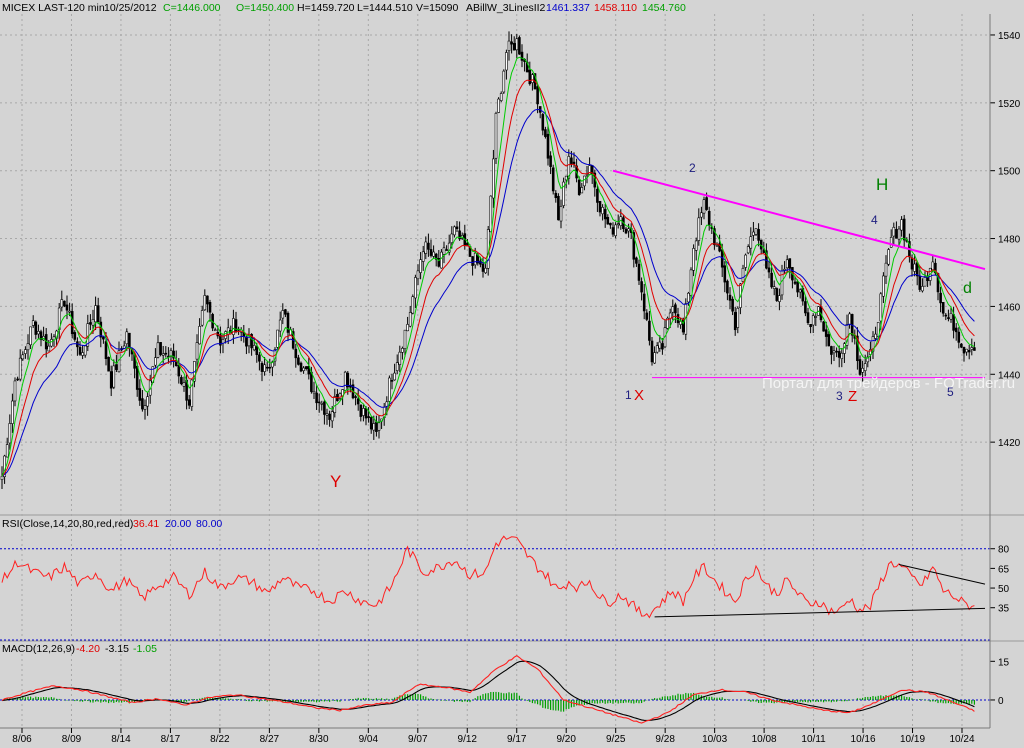 The height and width of the screenshot is (748, 1024). What do you see at coordinates (961, 739) in the screenshot?
I see `x-axis-tick-label: 10/24` at bounding box center [961, 739].